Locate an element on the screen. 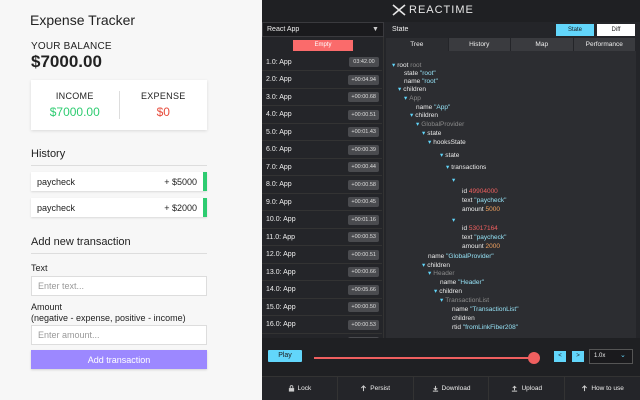  snapshot-time: +00:01.16 is located at coordinates (363, 219).